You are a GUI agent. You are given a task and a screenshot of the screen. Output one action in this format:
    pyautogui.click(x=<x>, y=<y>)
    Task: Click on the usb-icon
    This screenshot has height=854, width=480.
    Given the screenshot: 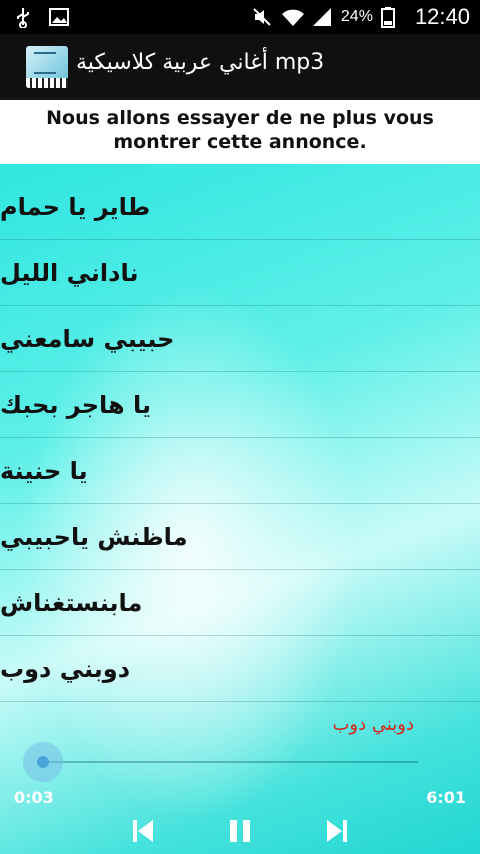 What is the action you would take?
    pyautogui.click(x=23, y=17)
    